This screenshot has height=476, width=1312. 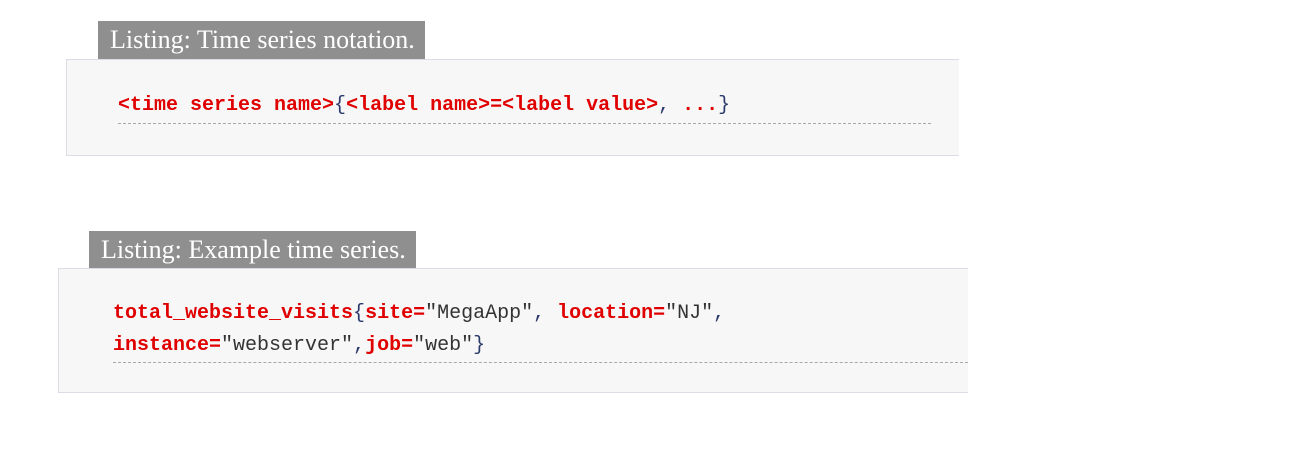 I want to click on label-key-site: site=, so click(x=395, y=313).